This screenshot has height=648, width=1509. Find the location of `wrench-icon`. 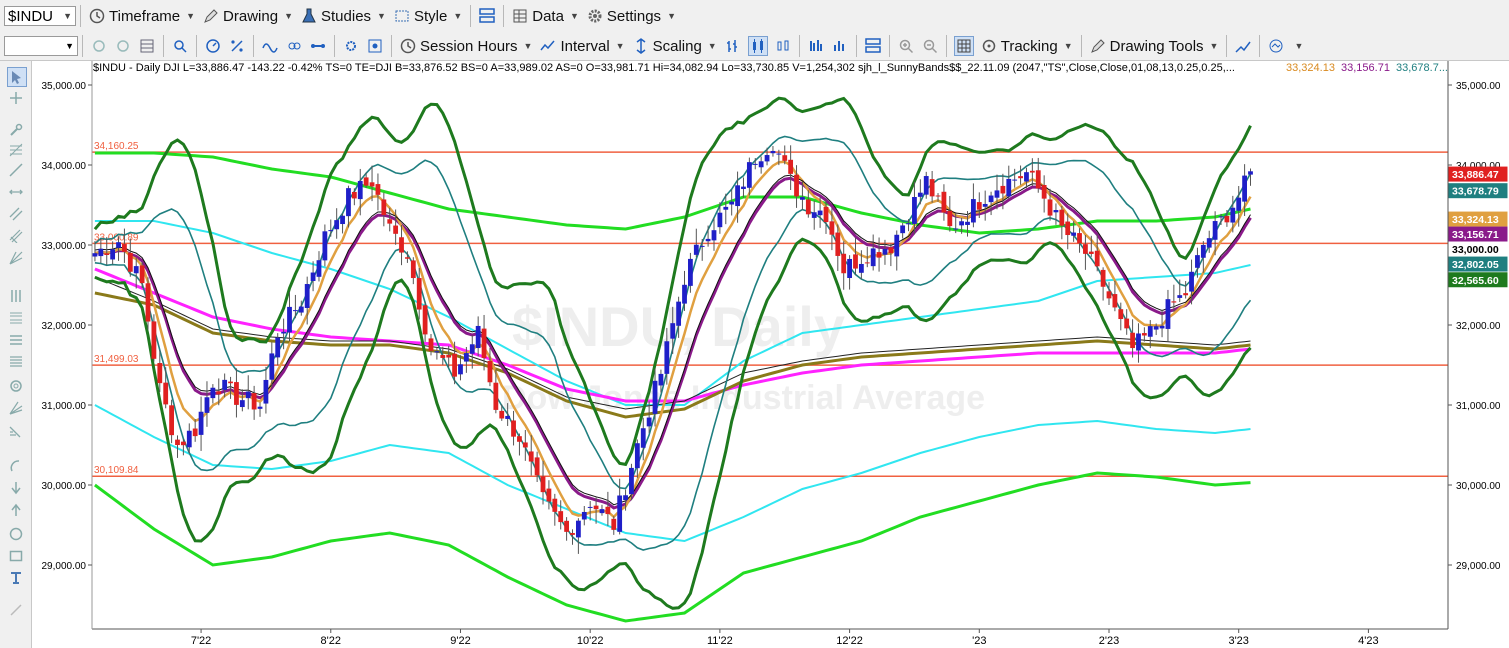

wrench-icon is located at coordinates (16, 130).